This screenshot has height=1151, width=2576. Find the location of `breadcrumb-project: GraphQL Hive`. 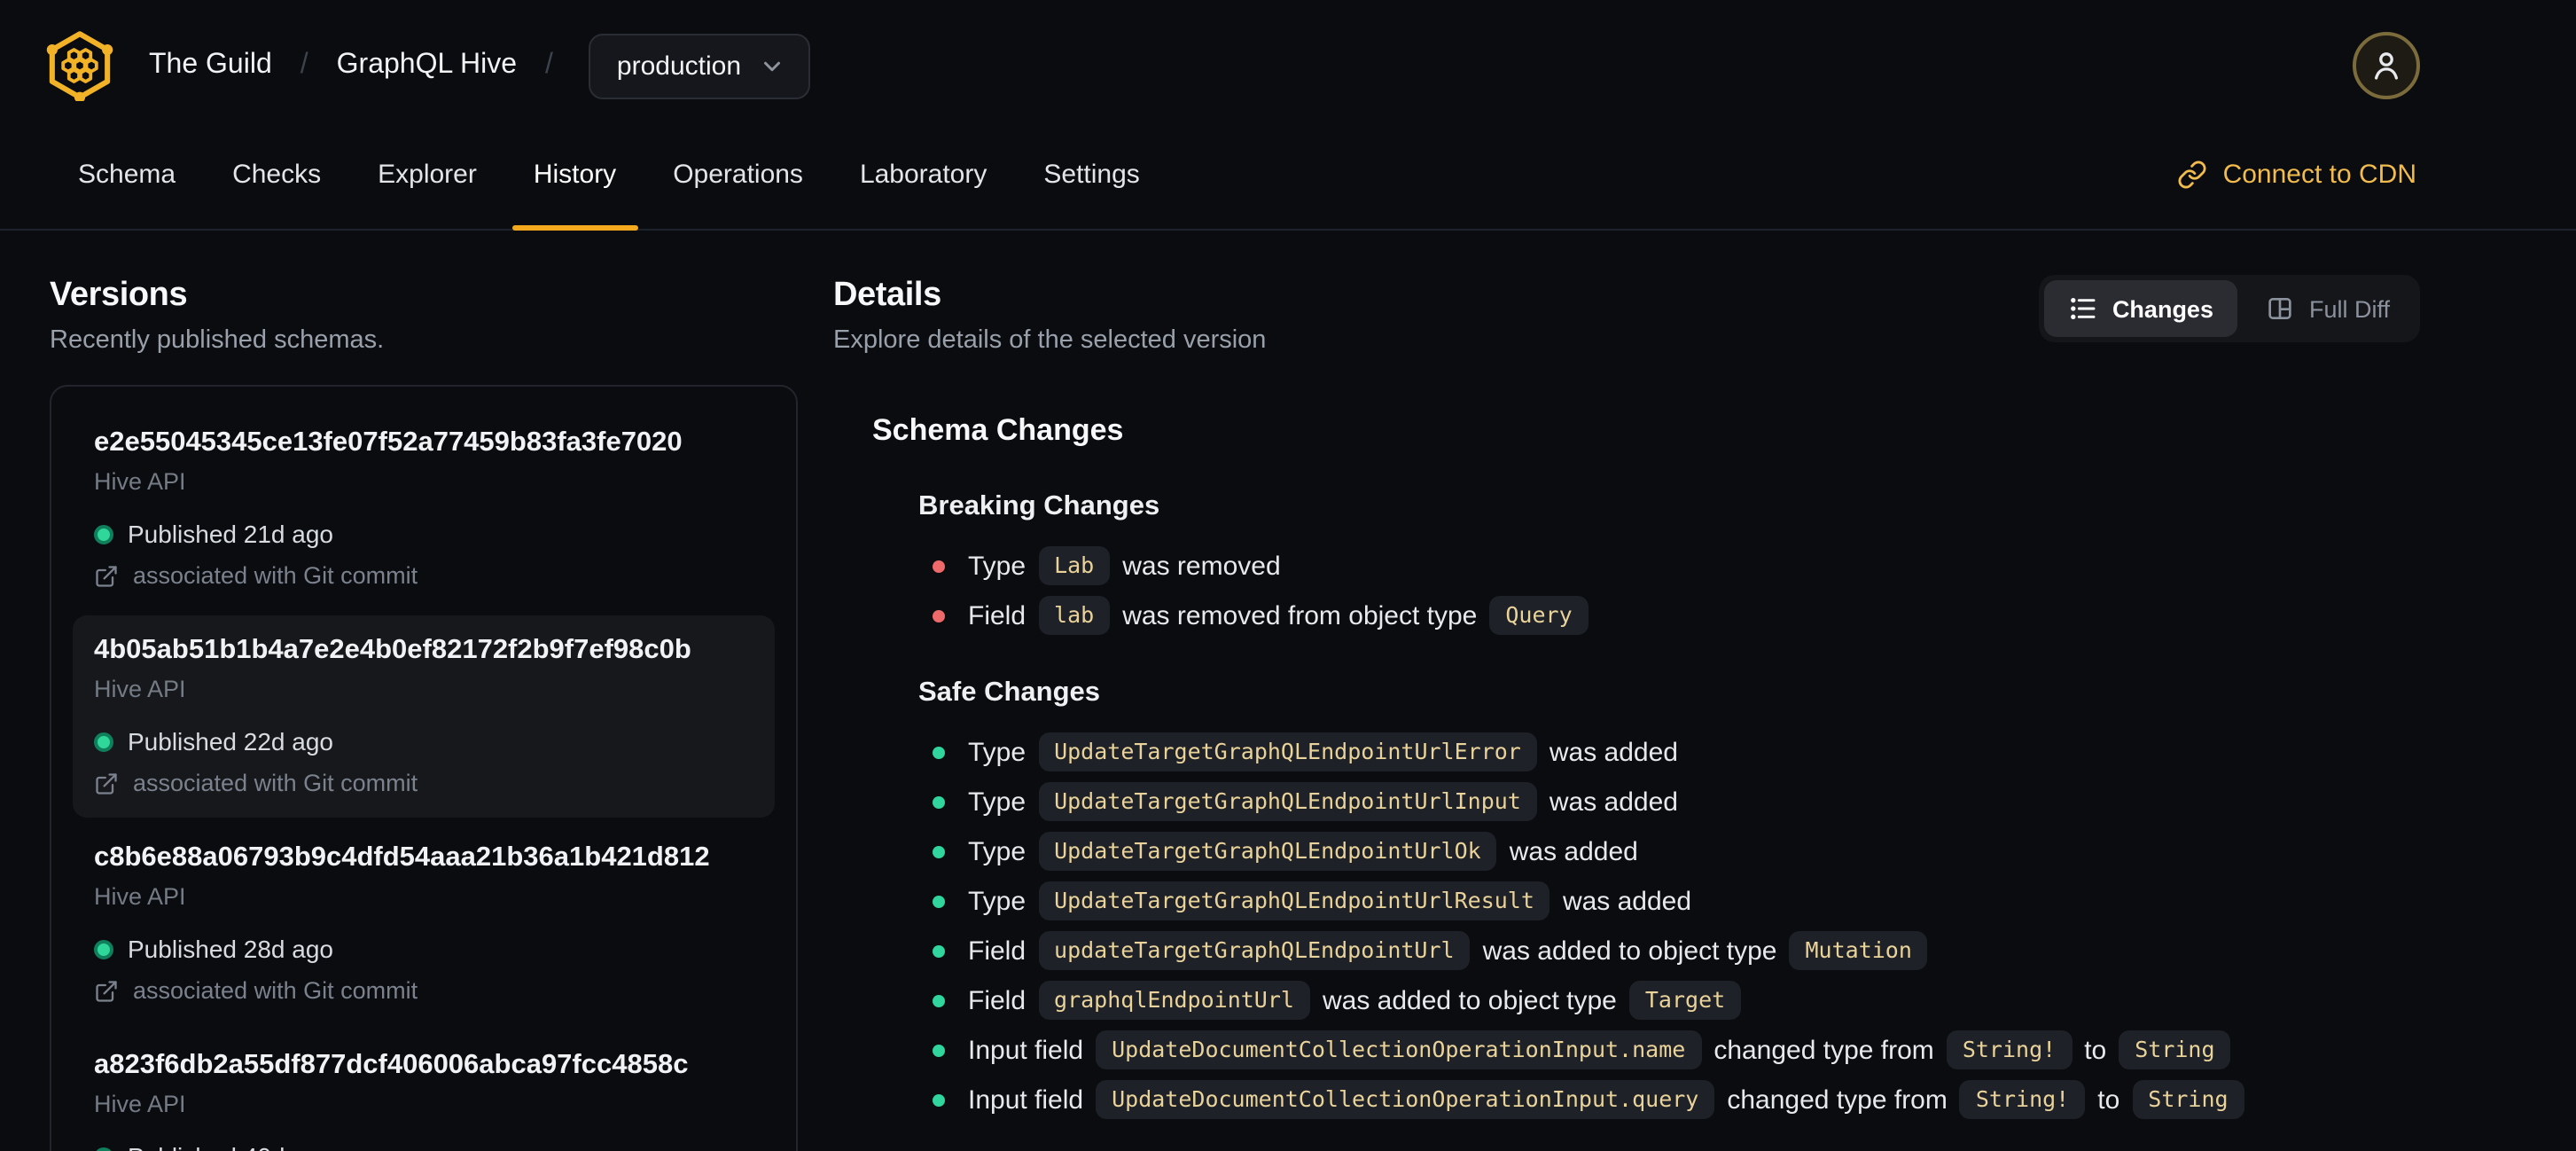

breadcrumb-project: GraphQL Hive is located at coordinates (427, 66).